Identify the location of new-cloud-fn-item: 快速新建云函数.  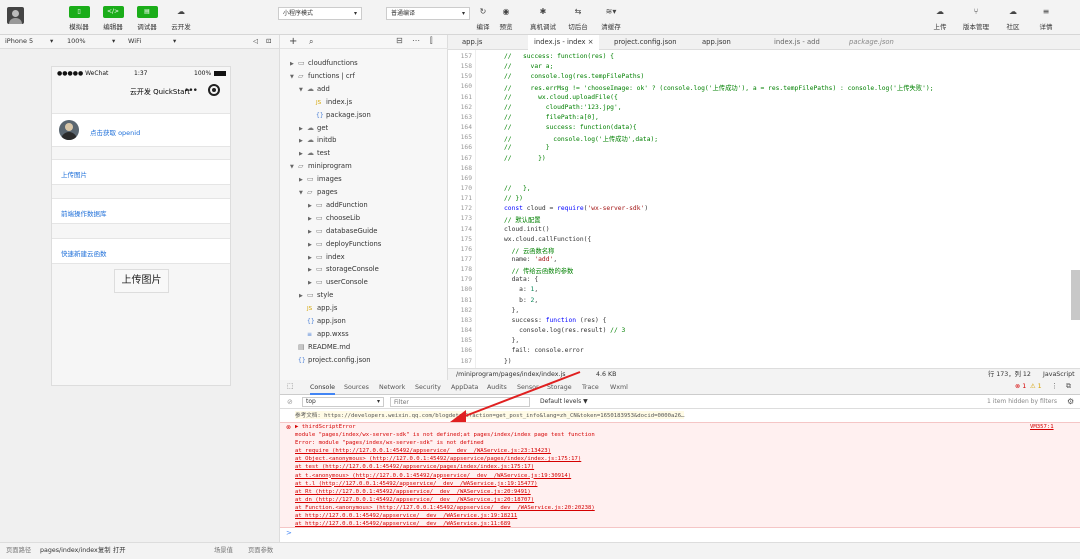
(141, 251).